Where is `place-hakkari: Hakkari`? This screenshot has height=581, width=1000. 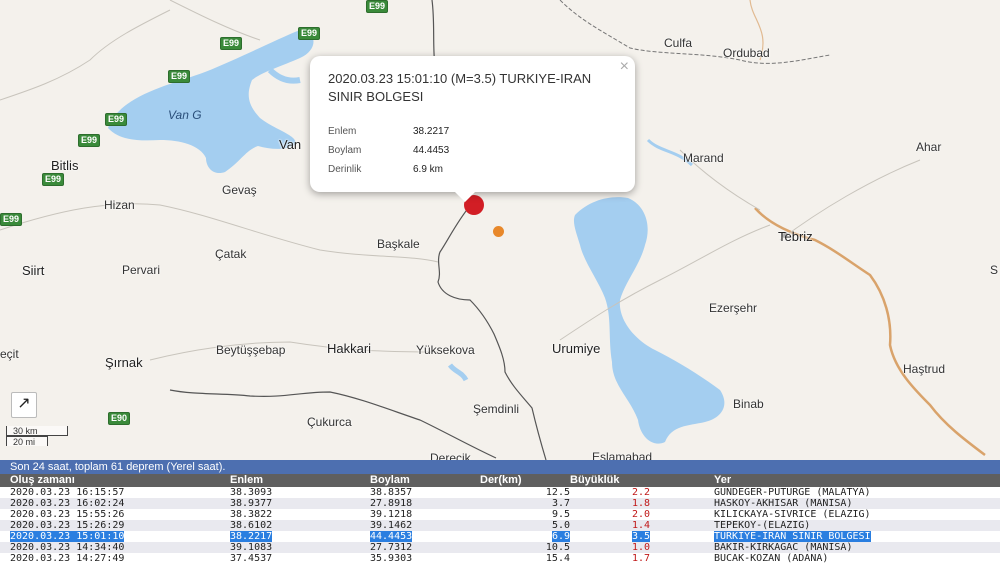
place-hakkari: Hakkari is located at coordinates (349, 348).